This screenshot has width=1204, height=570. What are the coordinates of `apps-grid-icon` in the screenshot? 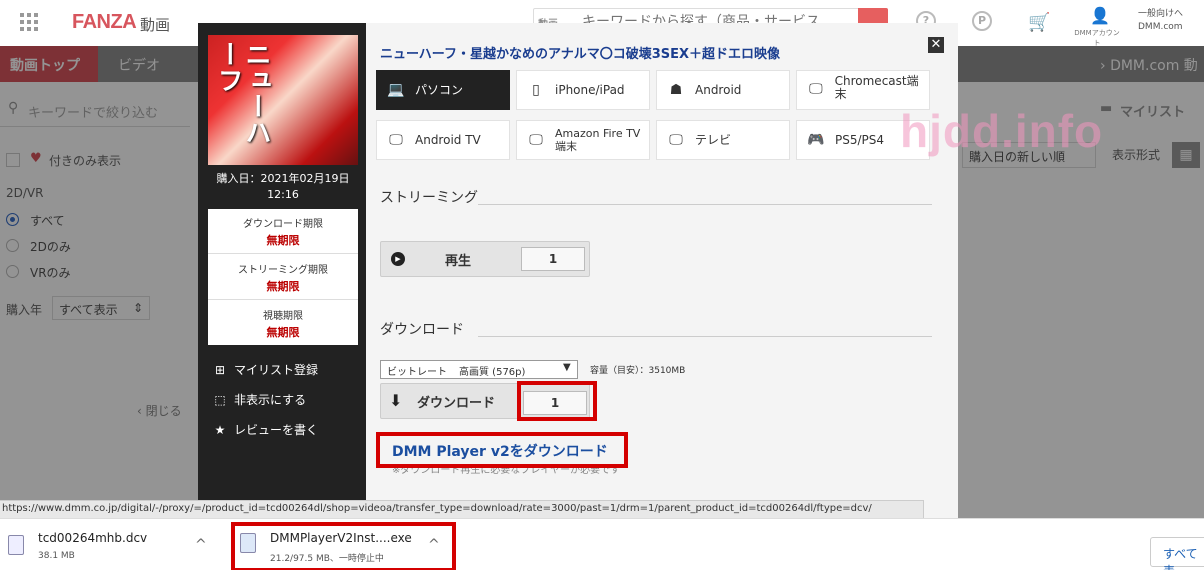 It's located at (29, 22).